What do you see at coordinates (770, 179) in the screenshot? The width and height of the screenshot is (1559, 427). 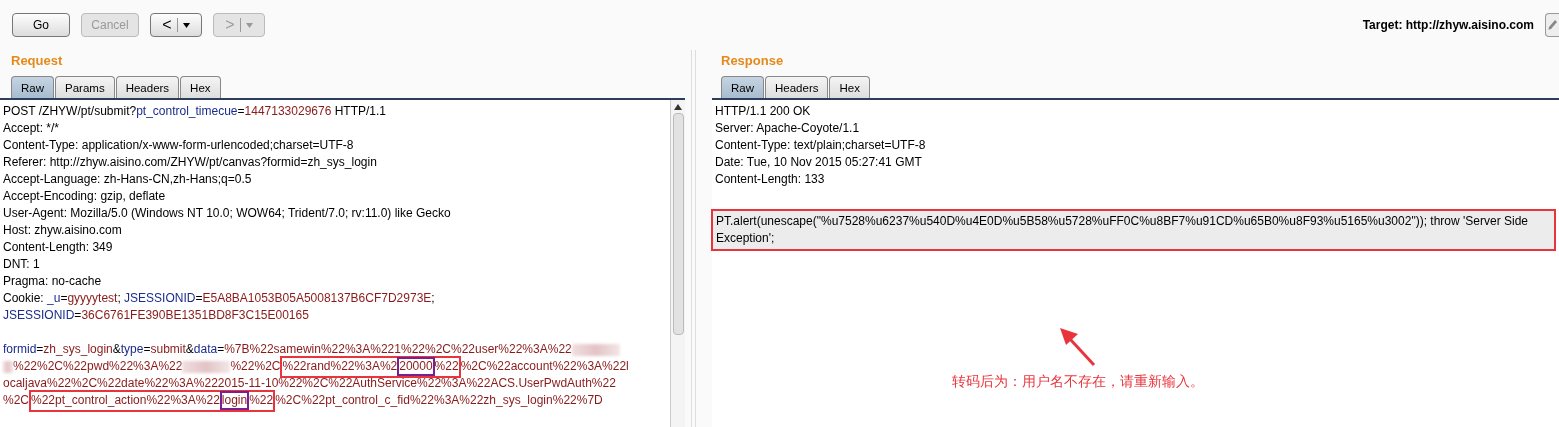 I see `code-line: Content-Length: 133` at bounding box center [770, 179].